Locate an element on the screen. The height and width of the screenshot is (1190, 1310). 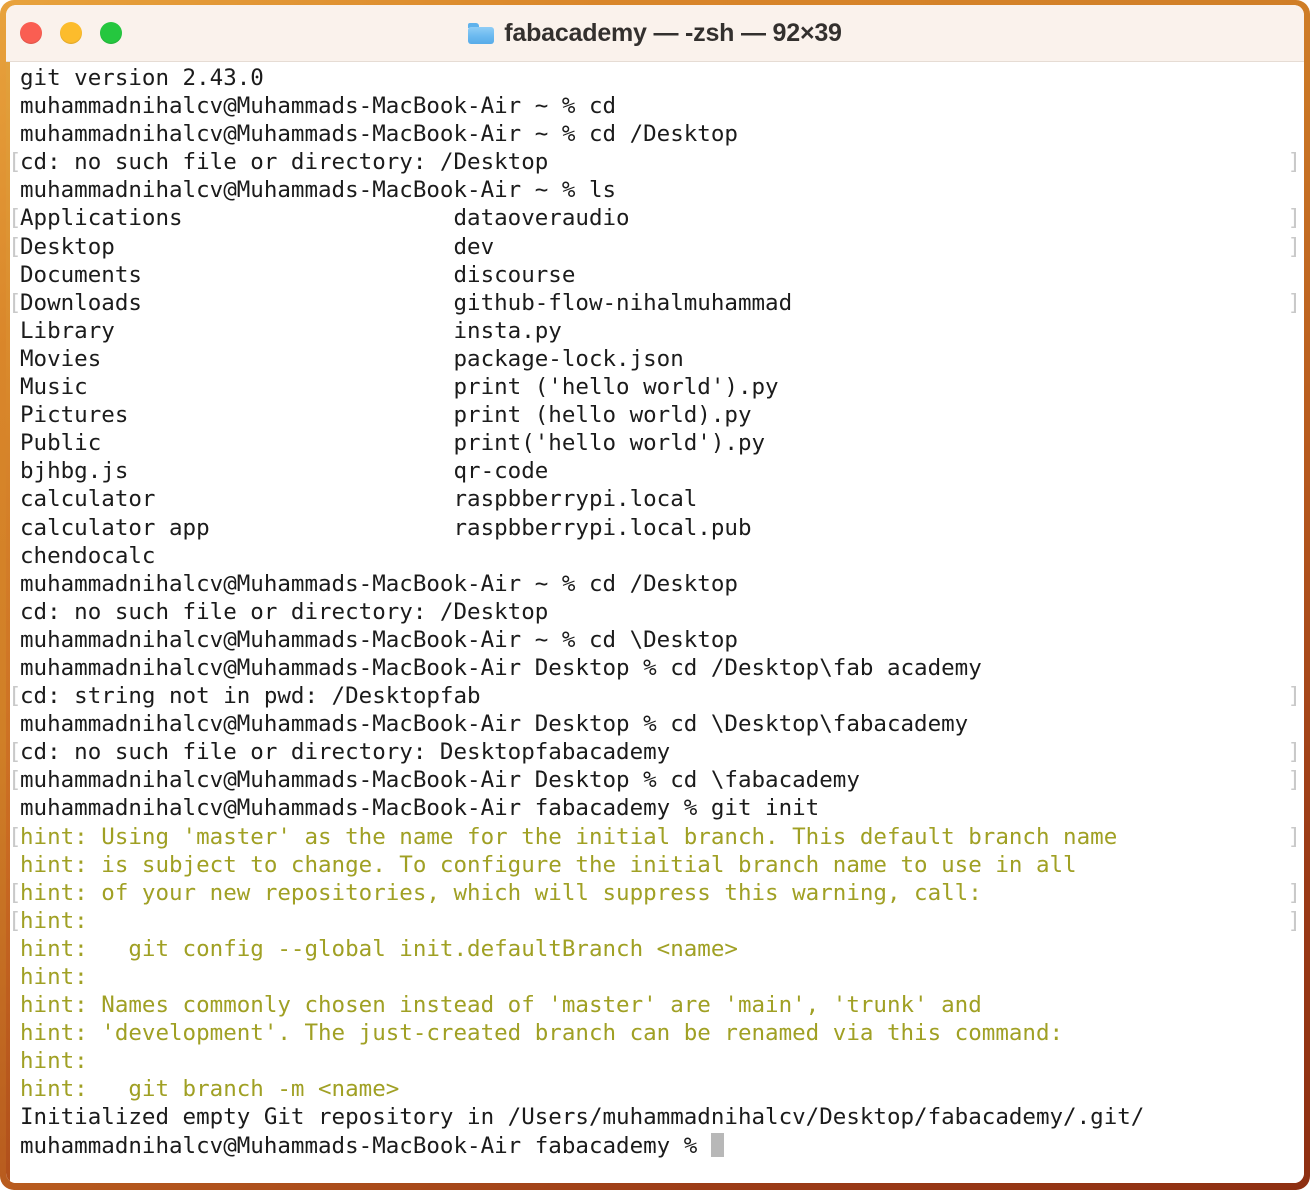
terminal-line: Music print ('hello world').py is located at coordinates (399, 387).